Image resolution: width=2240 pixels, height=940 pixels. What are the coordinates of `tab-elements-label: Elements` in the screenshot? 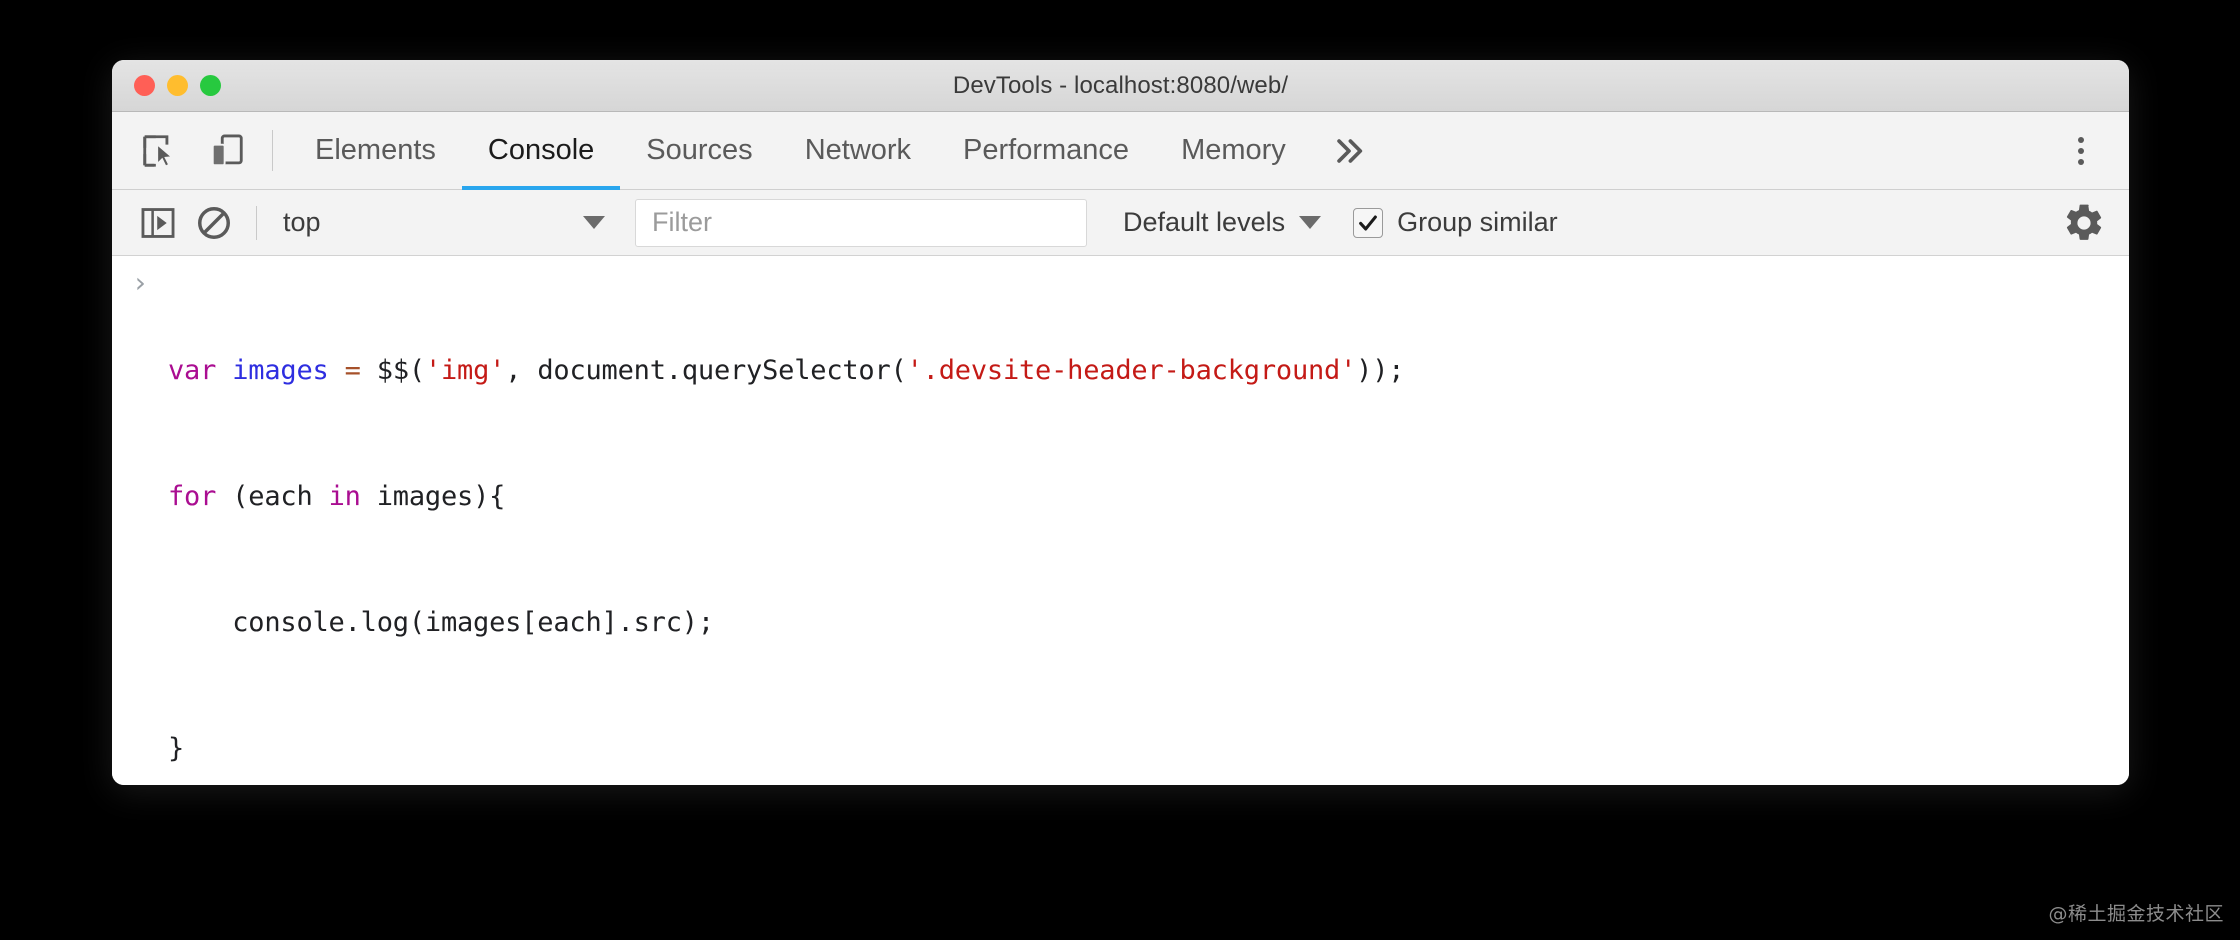 It's located at (375, 150).